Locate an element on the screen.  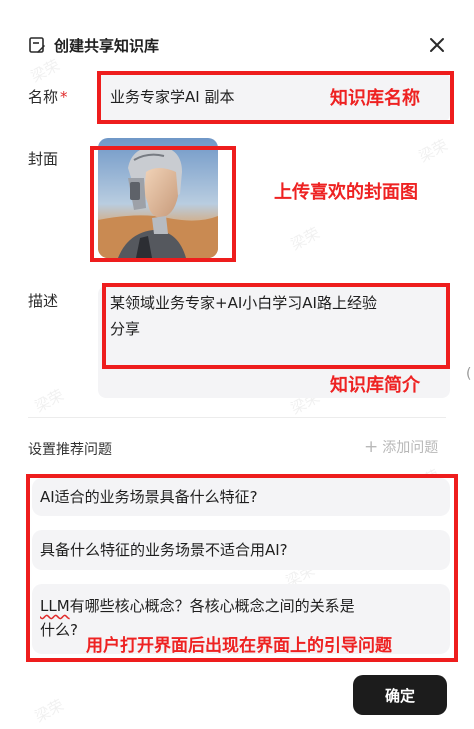
description-label: 描述 is located at coordinates (43, 301).